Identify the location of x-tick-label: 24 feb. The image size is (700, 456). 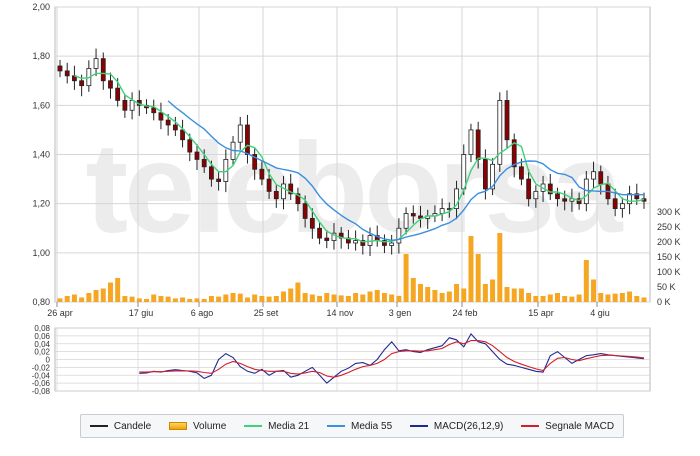
(464, 313).